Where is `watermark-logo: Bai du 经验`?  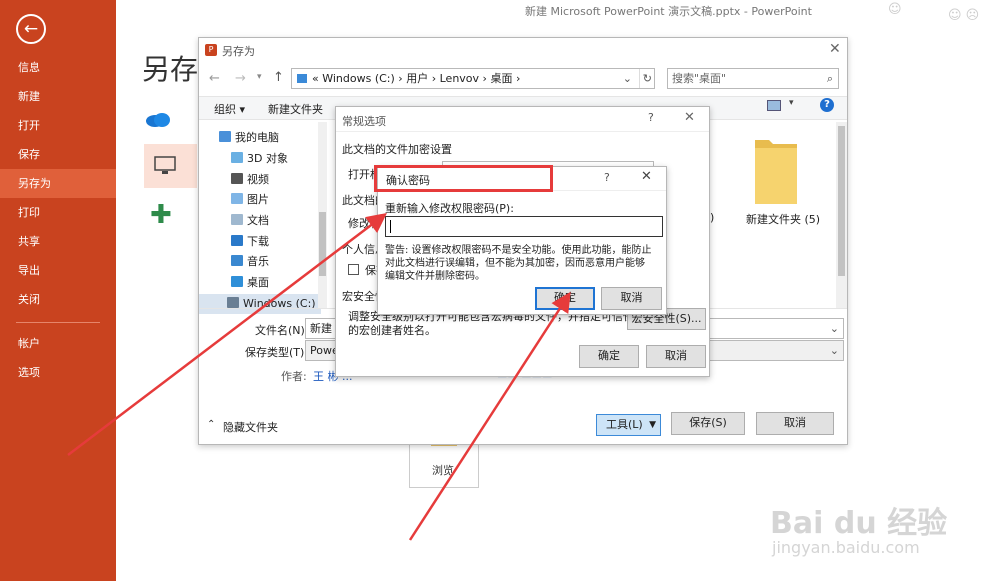 watermark-logo: Bai du 经验 is located at coordinates (859, 523).